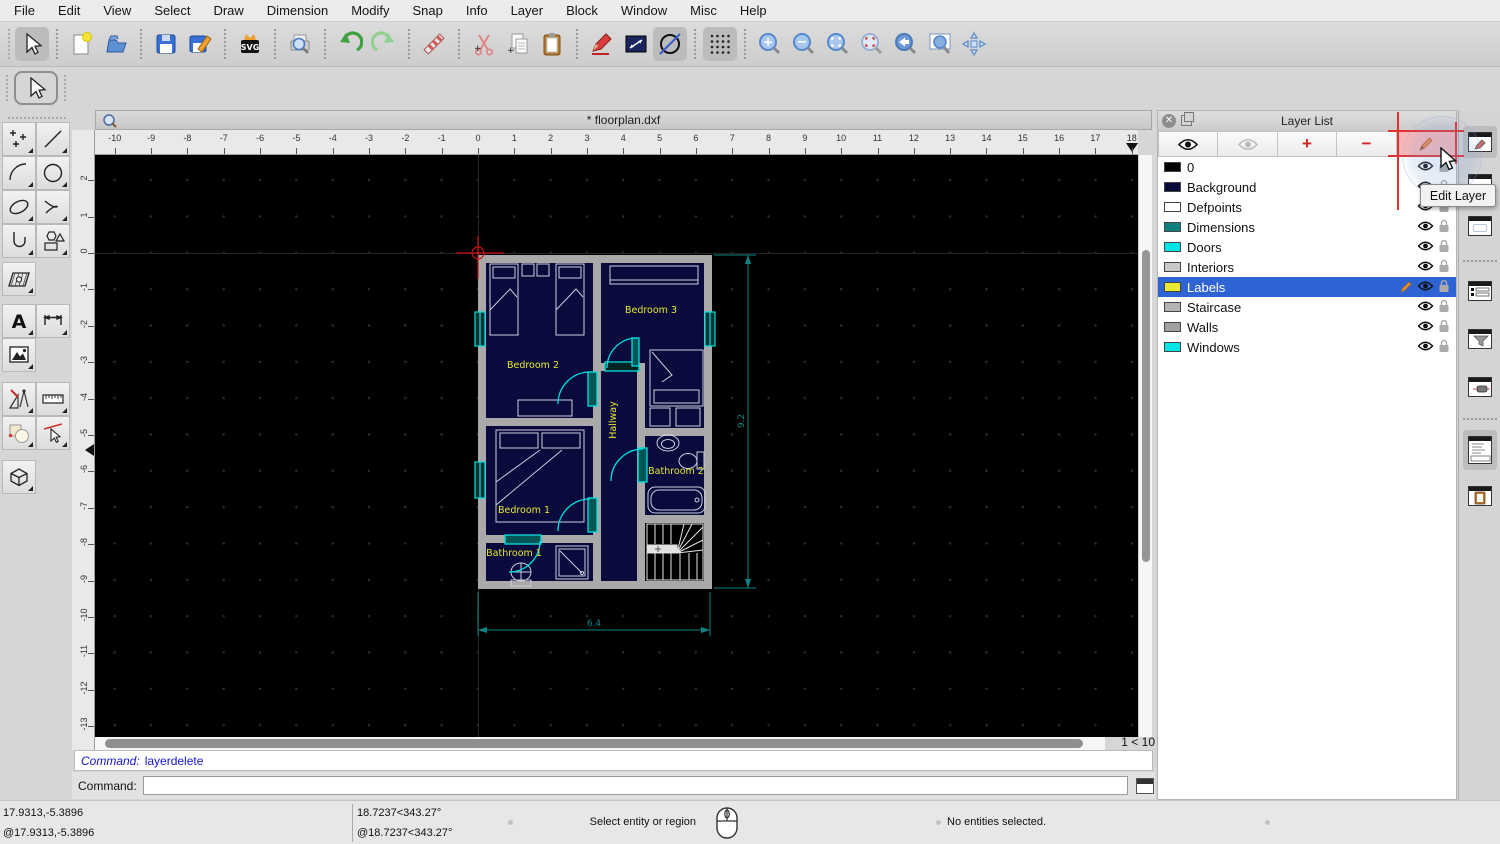  What do you see at coordinates (770, 44) in the screenshot?
I see `zoom-in-button: +` at bounding box center [770, 44].